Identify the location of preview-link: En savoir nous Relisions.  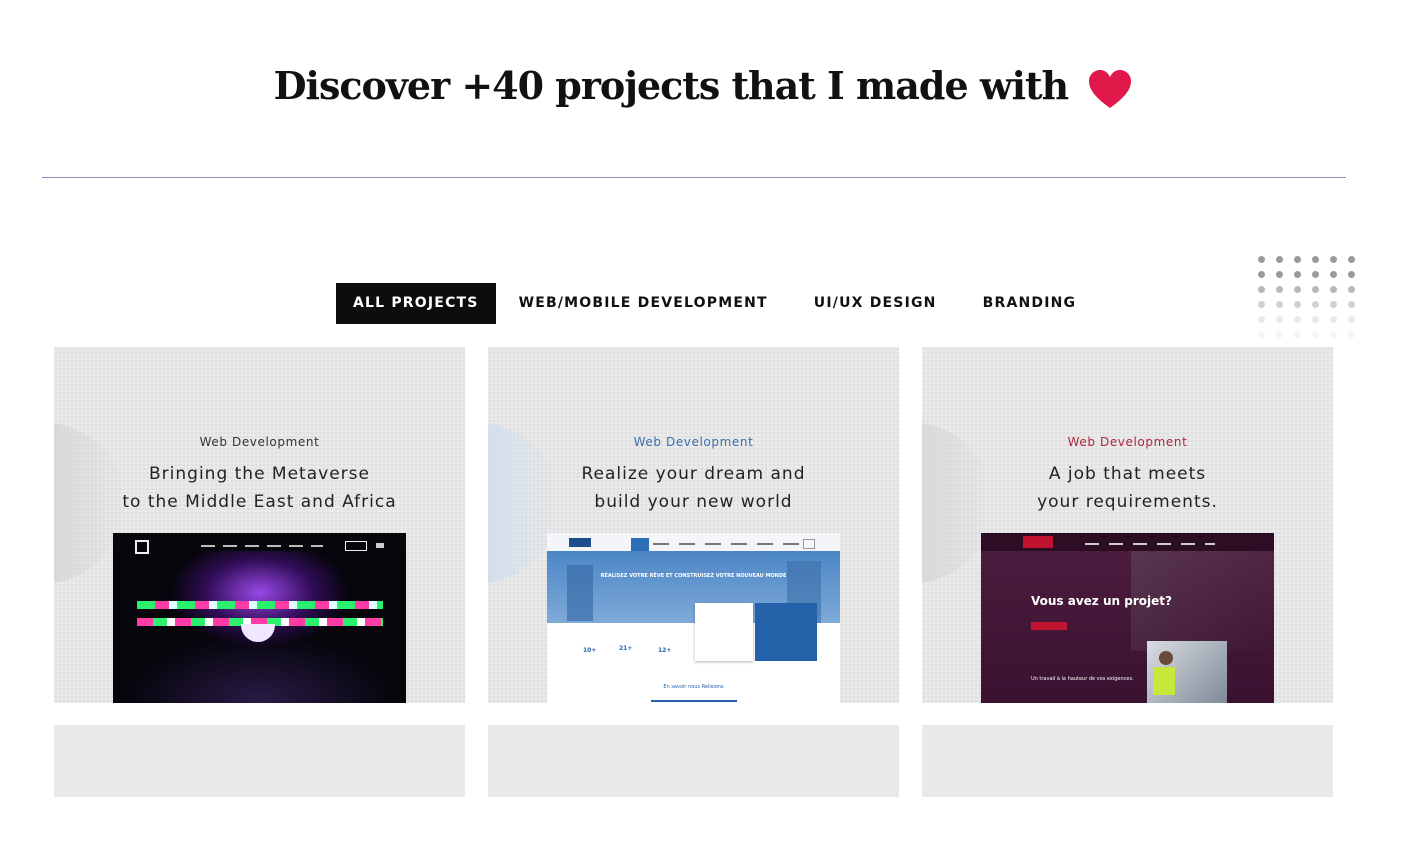
(693, 687).